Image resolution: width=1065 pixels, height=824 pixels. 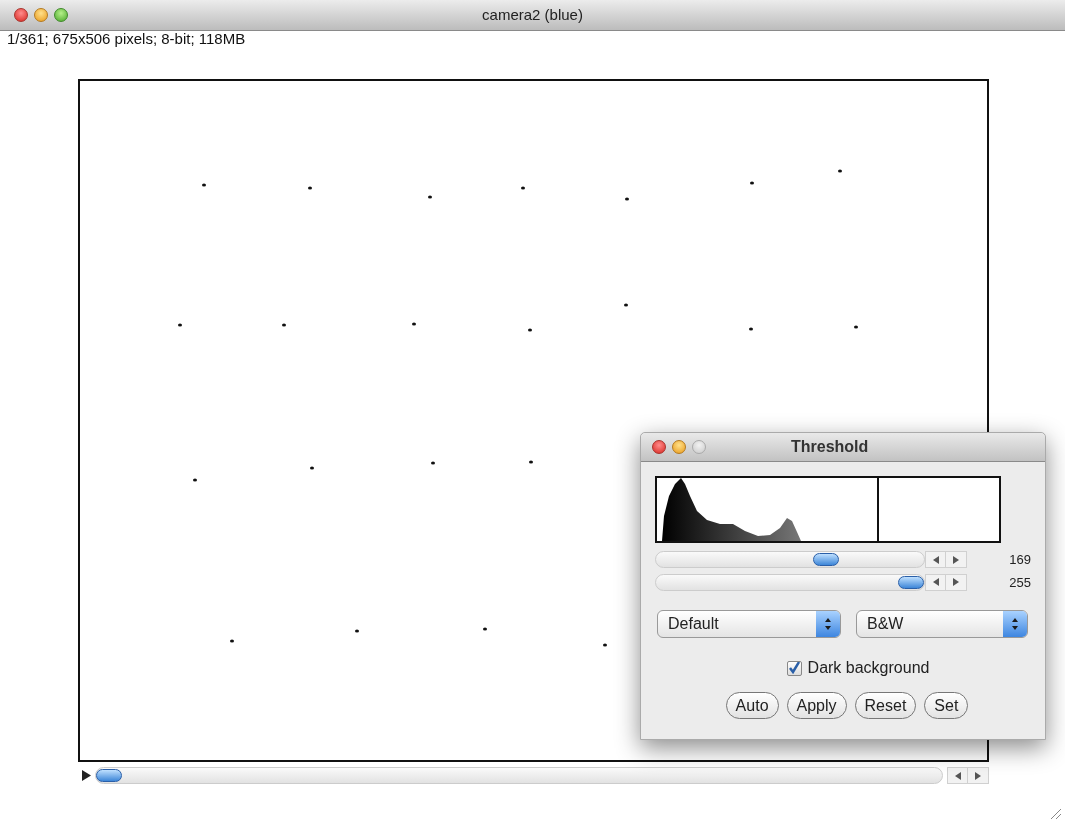 What do you see at coordinates (816, 705) in the screenshot?
I see `dialog-button: Apply` at bounding box center [816, 705].